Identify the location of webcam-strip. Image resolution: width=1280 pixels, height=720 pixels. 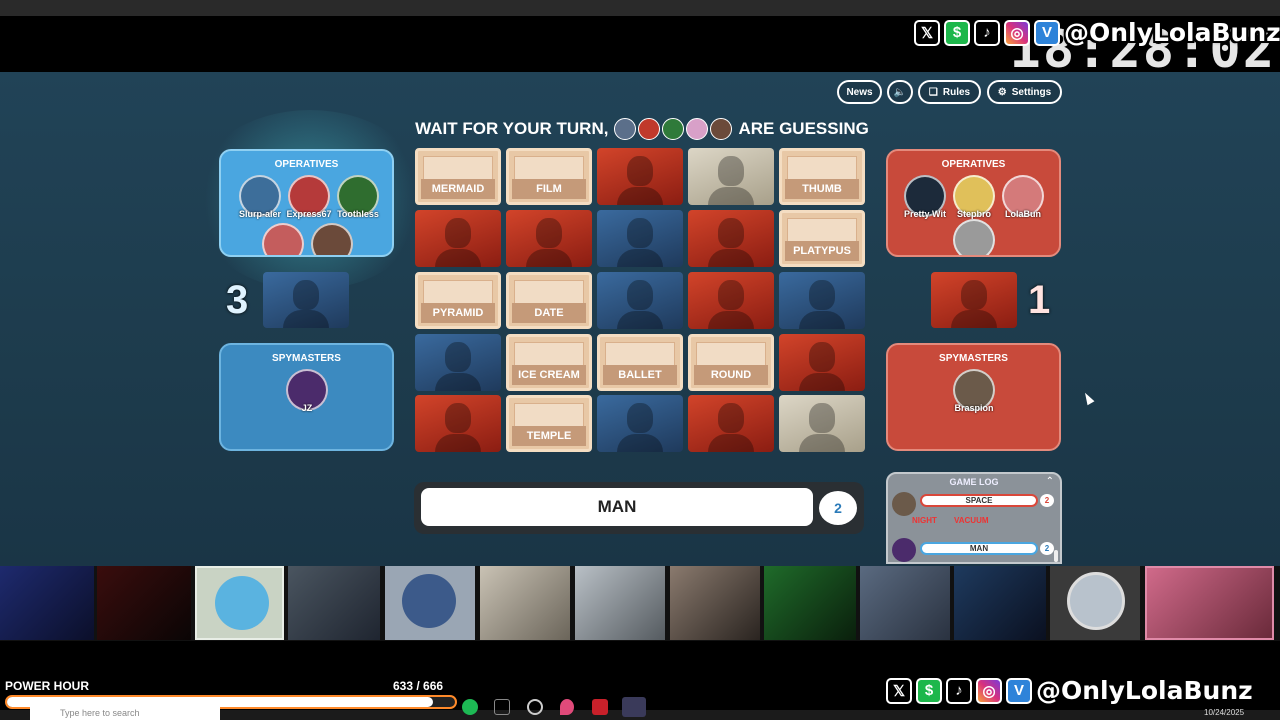
(640, 603).